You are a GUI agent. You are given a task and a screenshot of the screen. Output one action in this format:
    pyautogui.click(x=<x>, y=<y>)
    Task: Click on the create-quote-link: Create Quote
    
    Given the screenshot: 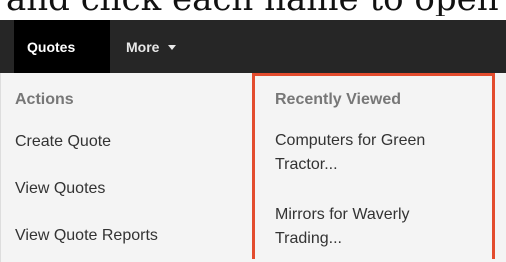 What is the action you would take?
    pyautogui.click(x=63, y=142)
    